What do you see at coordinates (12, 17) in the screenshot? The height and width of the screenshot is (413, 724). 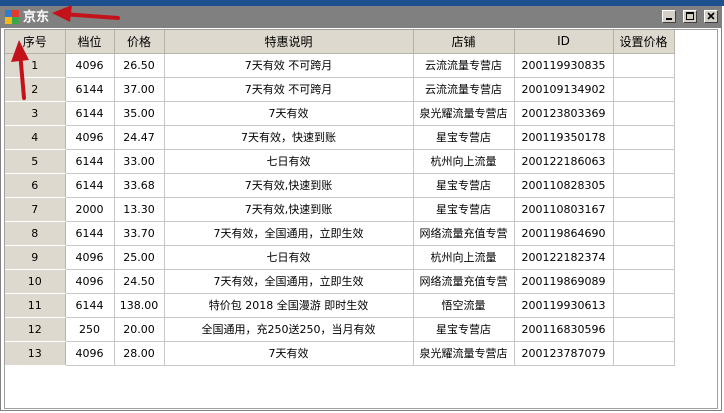 I see `app-logo-icon` at bounding box center [12, 17].